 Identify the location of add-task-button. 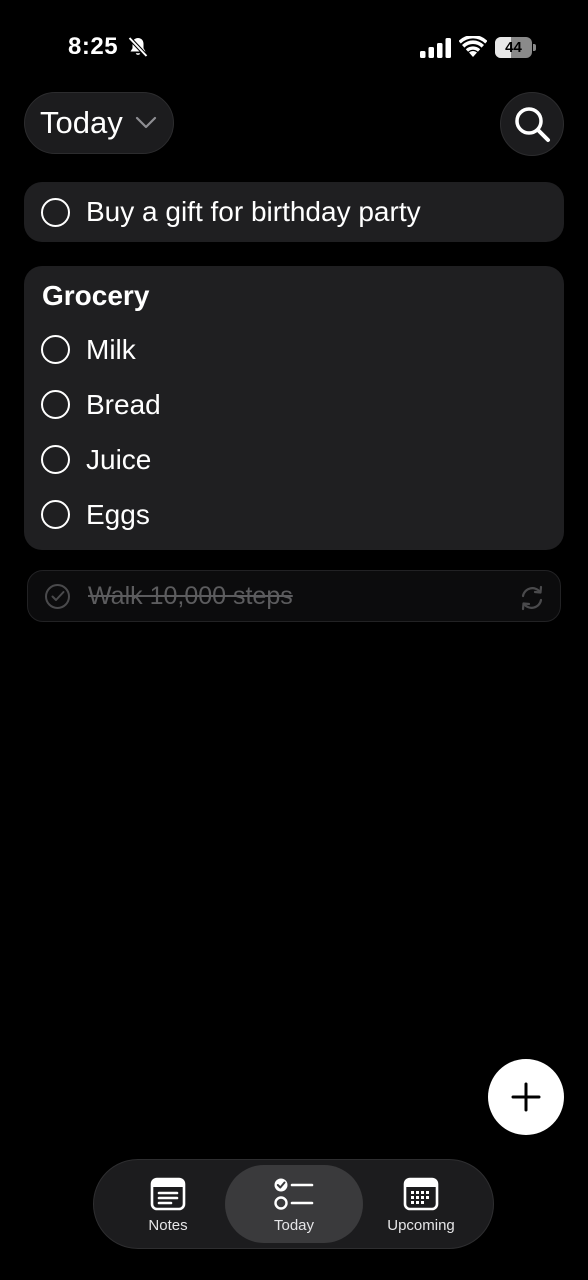
(526, 1097).